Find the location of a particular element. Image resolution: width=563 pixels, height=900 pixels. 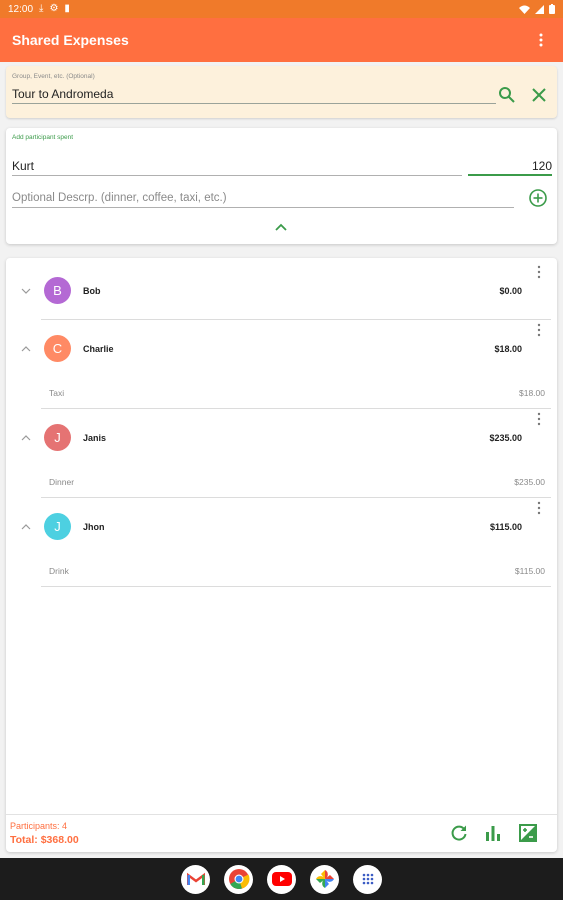

avatar: B is located at coordinates (57, 290).